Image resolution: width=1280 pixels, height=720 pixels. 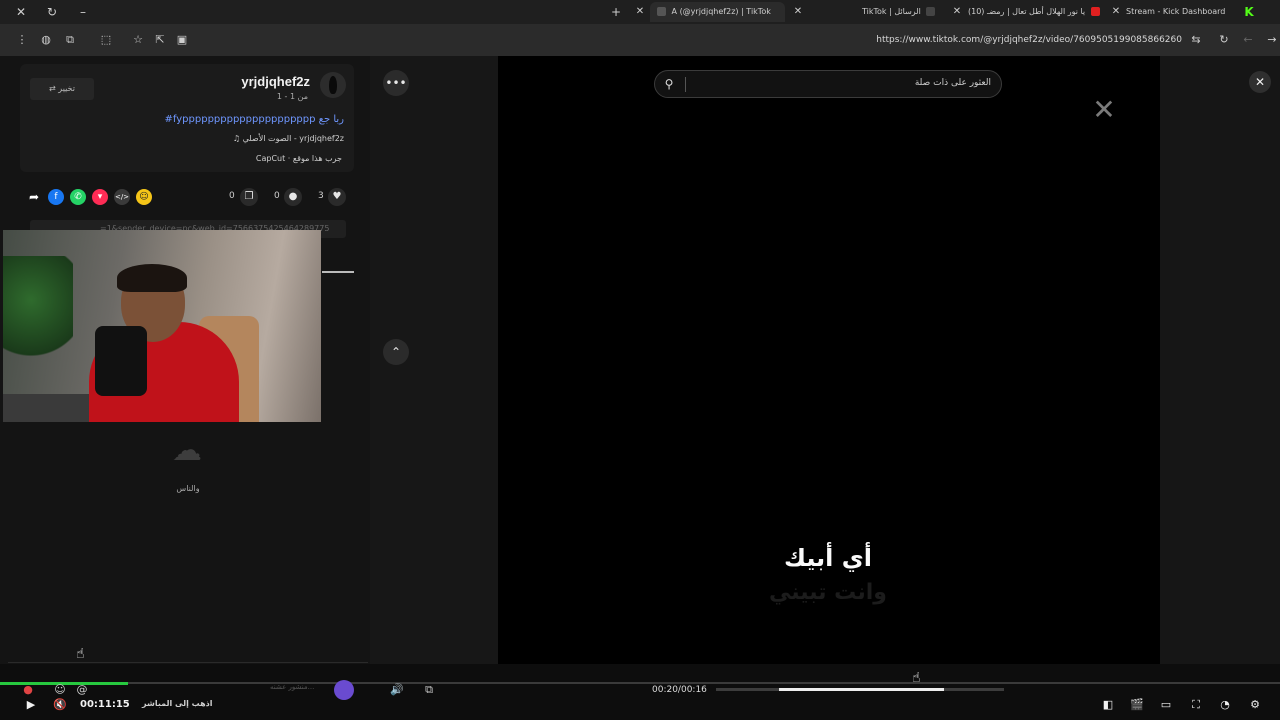 I want to click on chevron-up-icon: ⌃, so click(x=396, y=352).